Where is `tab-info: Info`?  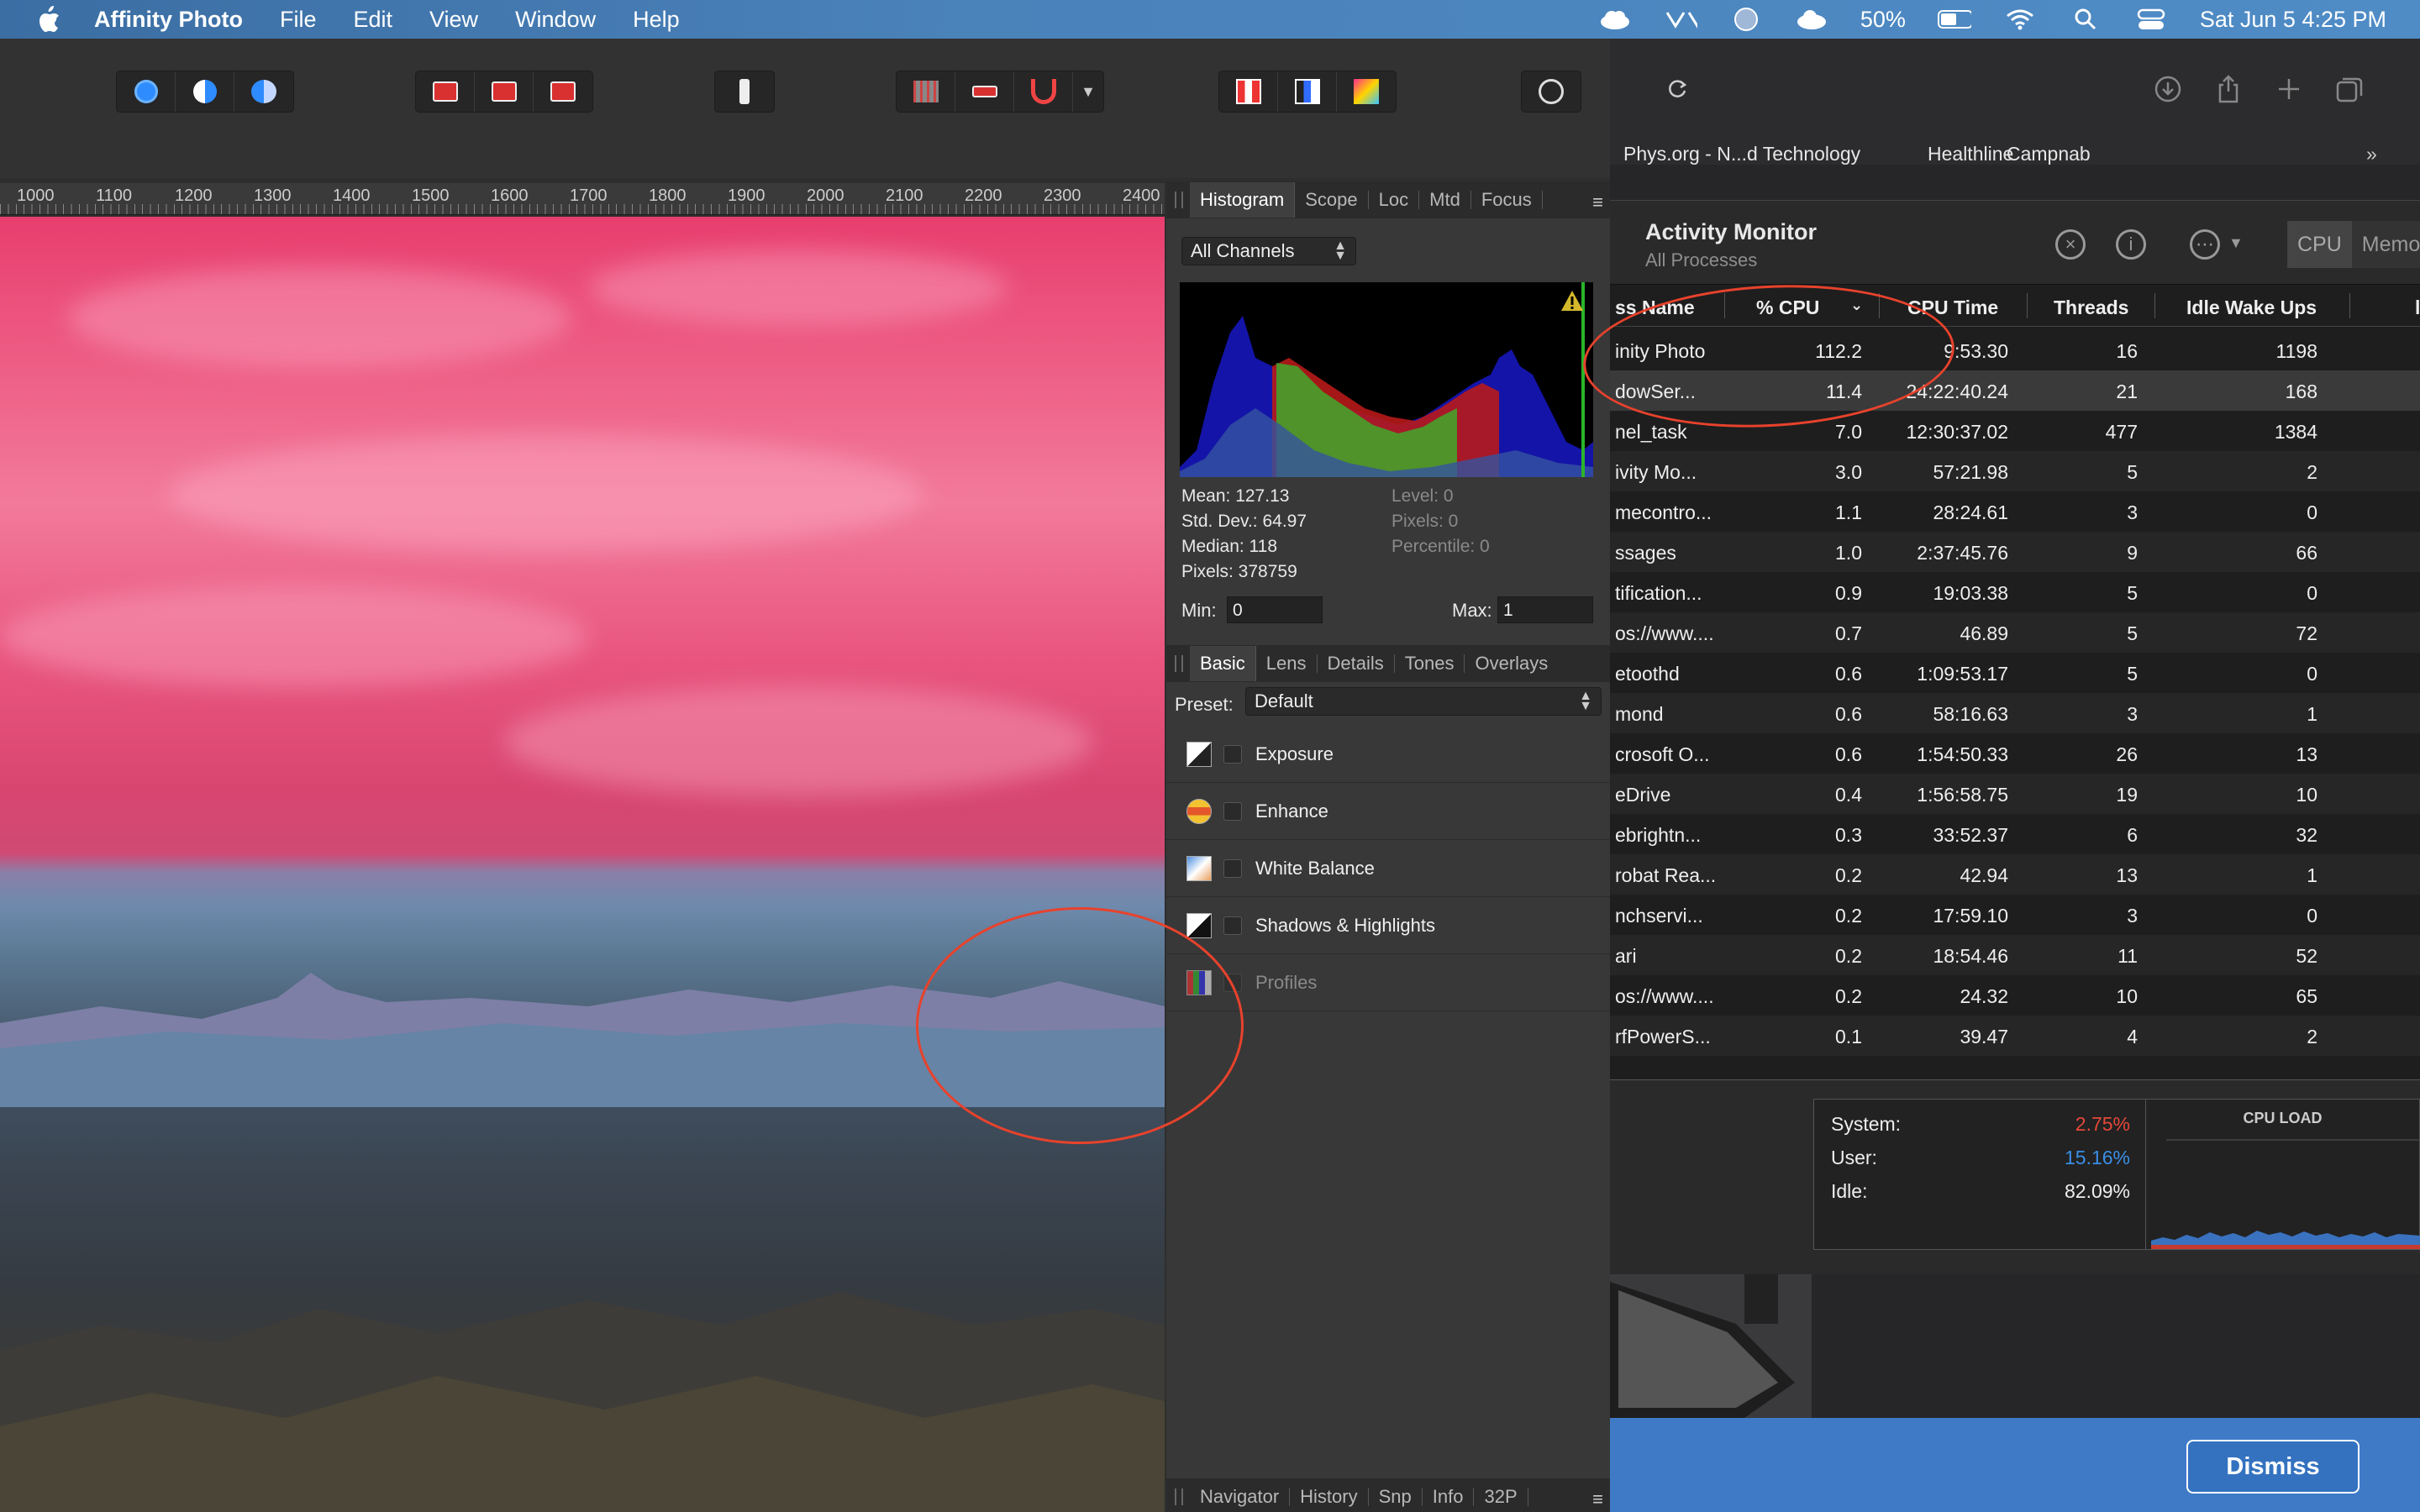
tab-info: Info is located at coordinates (1449, 1497).